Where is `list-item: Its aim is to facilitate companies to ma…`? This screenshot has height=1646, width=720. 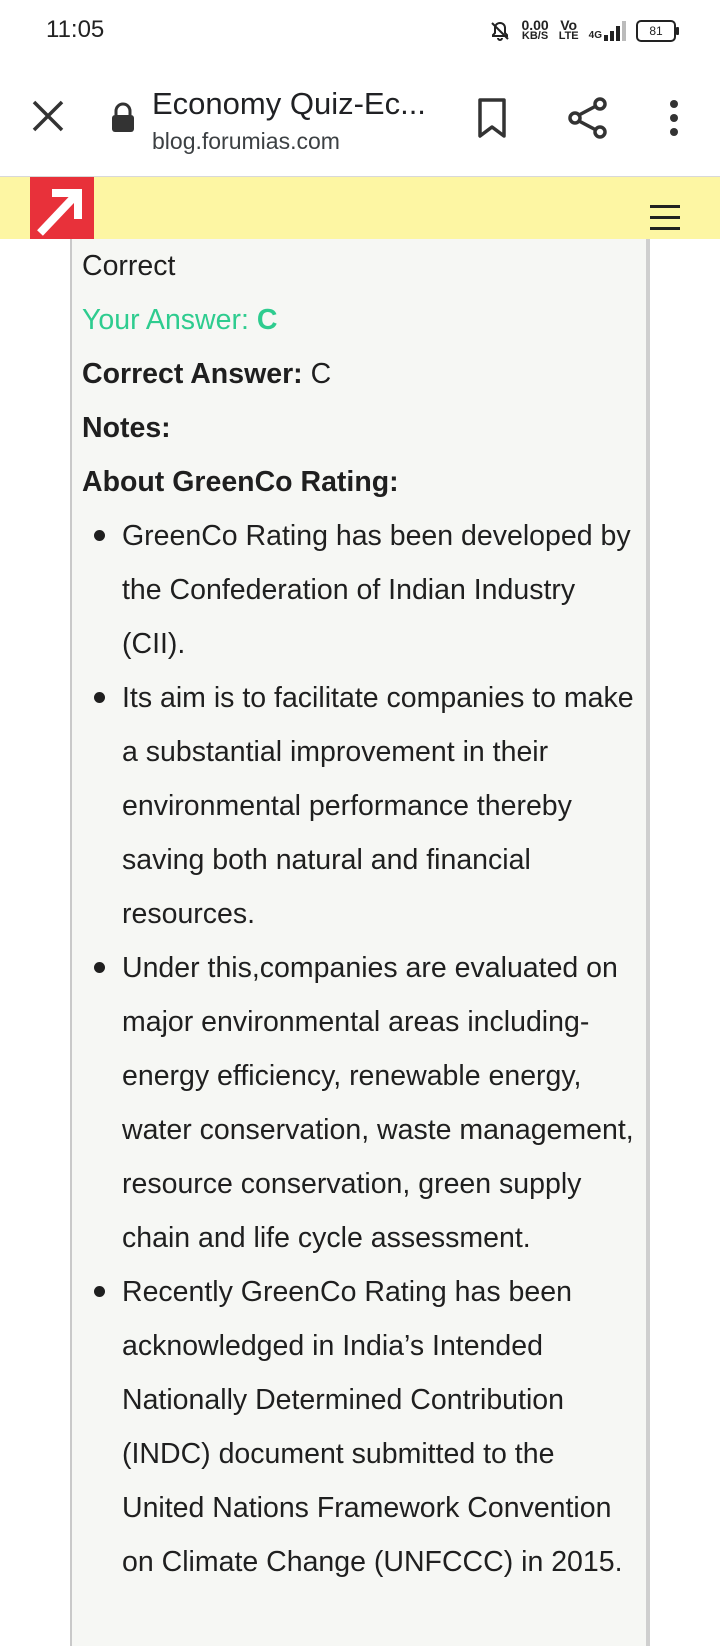 list-item: Its aim is to facilitate companies to ma… is located at coordinates (362, 806).